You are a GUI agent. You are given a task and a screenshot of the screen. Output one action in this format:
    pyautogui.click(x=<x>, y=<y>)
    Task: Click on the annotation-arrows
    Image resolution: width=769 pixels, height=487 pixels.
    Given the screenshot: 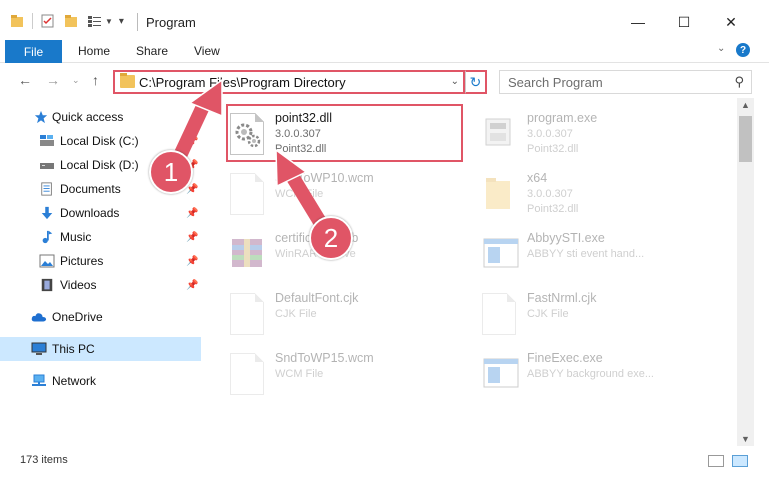 What is the action you would take?
    pyautogui.click(x=248, y=152)
    